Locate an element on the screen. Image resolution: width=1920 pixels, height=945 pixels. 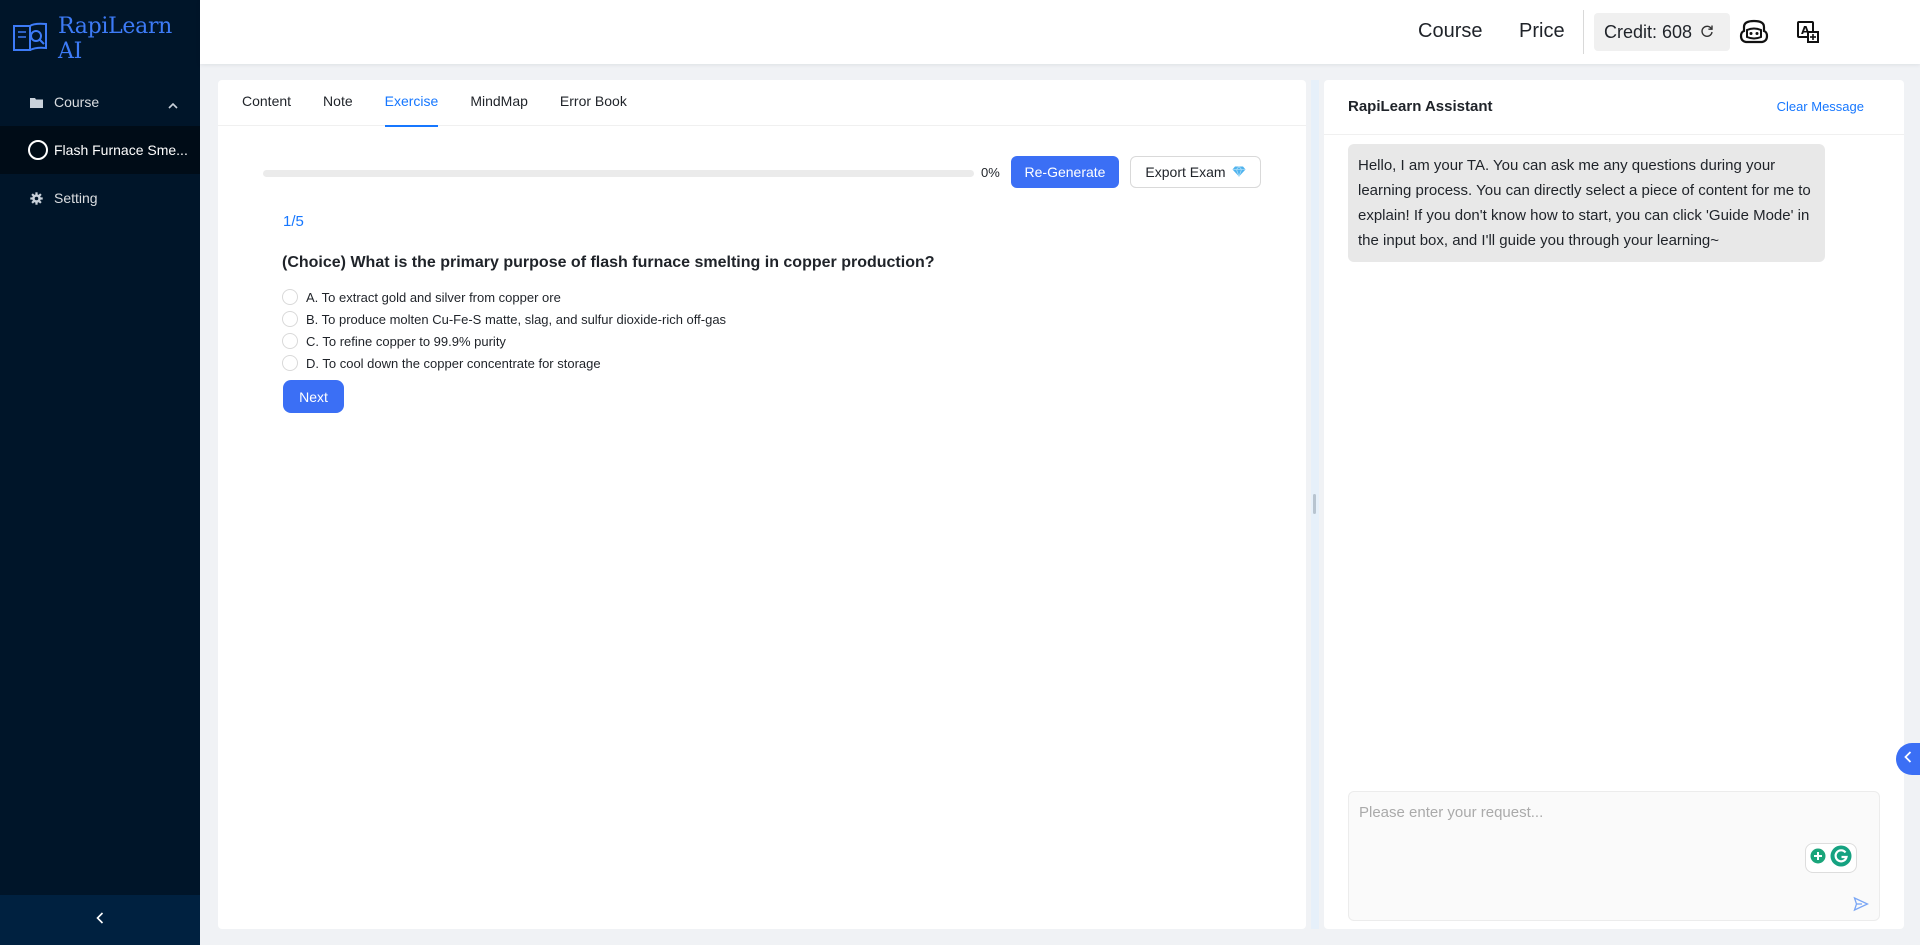
regenerate-button: Re-Generate is located at coordinates (1065, 172).